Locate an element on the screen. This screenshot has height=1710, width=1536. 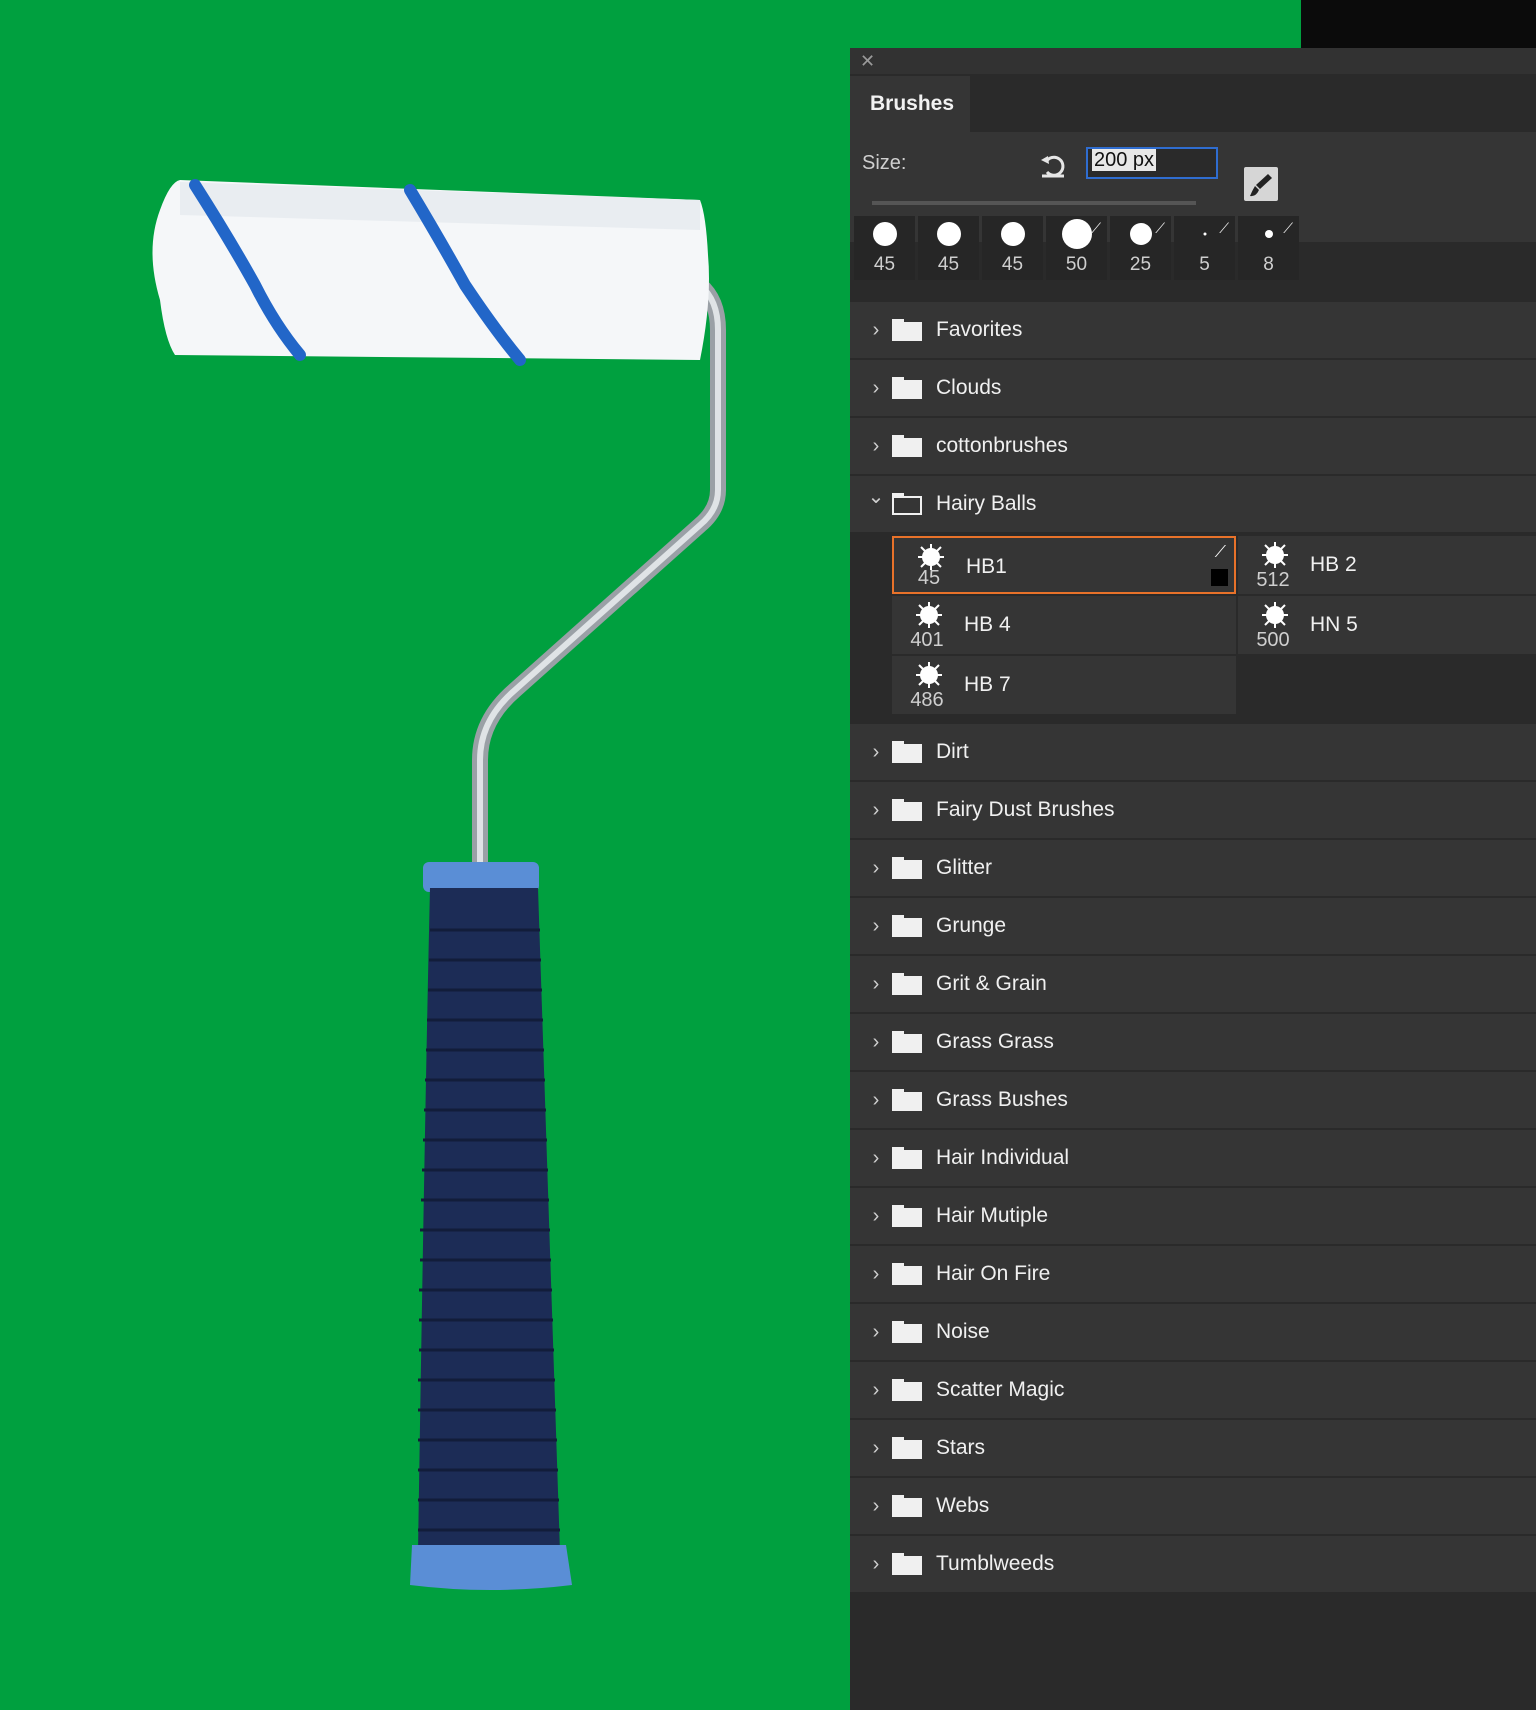
brush-preset-size: 50 is located at coordinates (1076, 264).